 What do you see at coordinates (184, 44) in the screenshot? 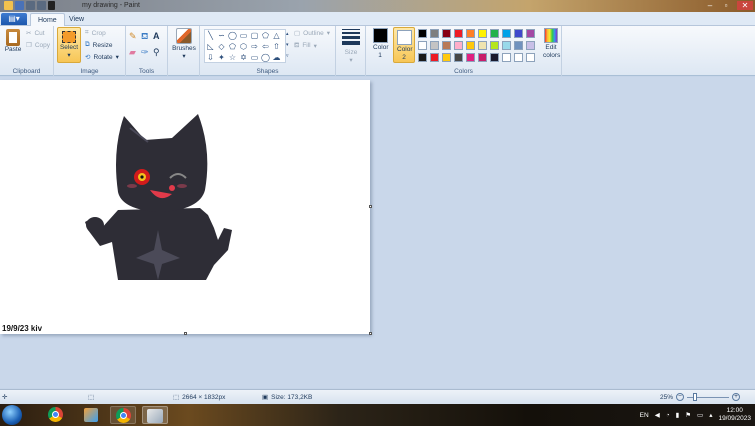
I see `brushes-button: Brushes ▾` at bounding box center [184, 44].